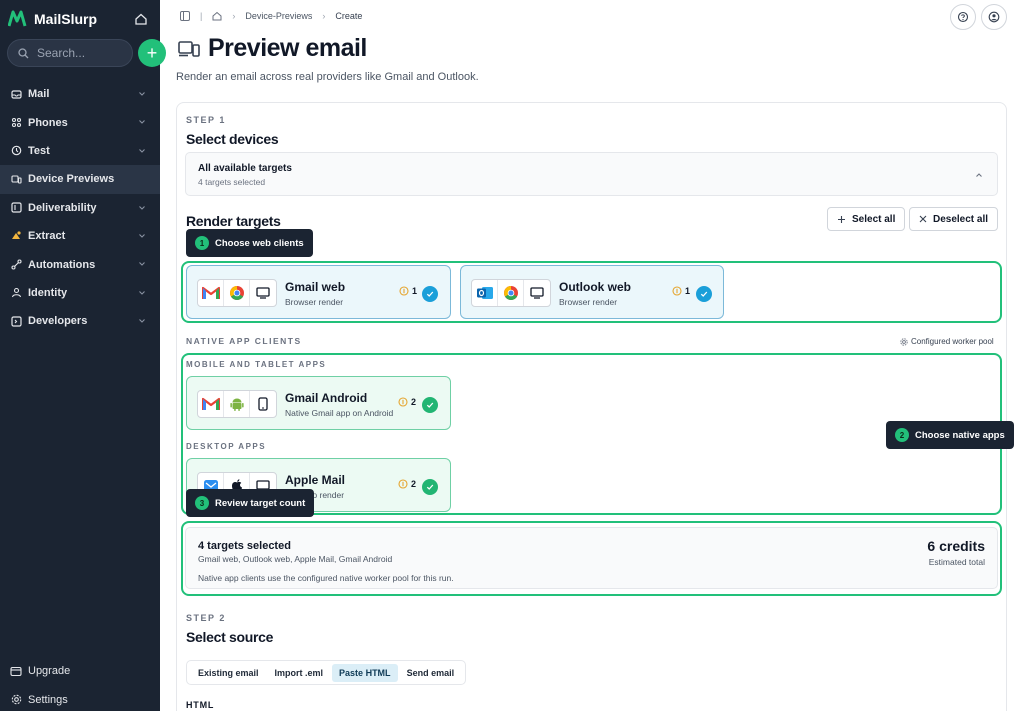 This screenshot has width=1024, height=711. Describe the element at coordinates (950, 435) in the screenshot. I see `tooltip-choose-native-apps: 2 Choose native apps` at that location.